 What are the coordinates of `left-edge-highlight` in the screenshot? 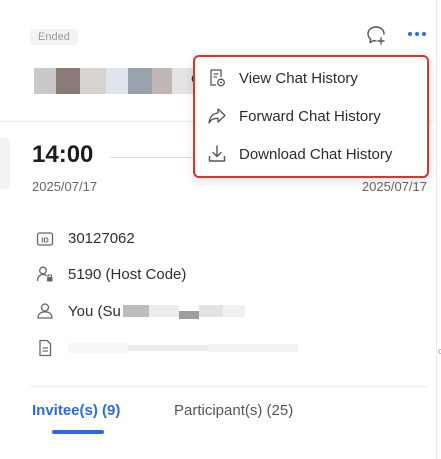 It's located at (5, 163).